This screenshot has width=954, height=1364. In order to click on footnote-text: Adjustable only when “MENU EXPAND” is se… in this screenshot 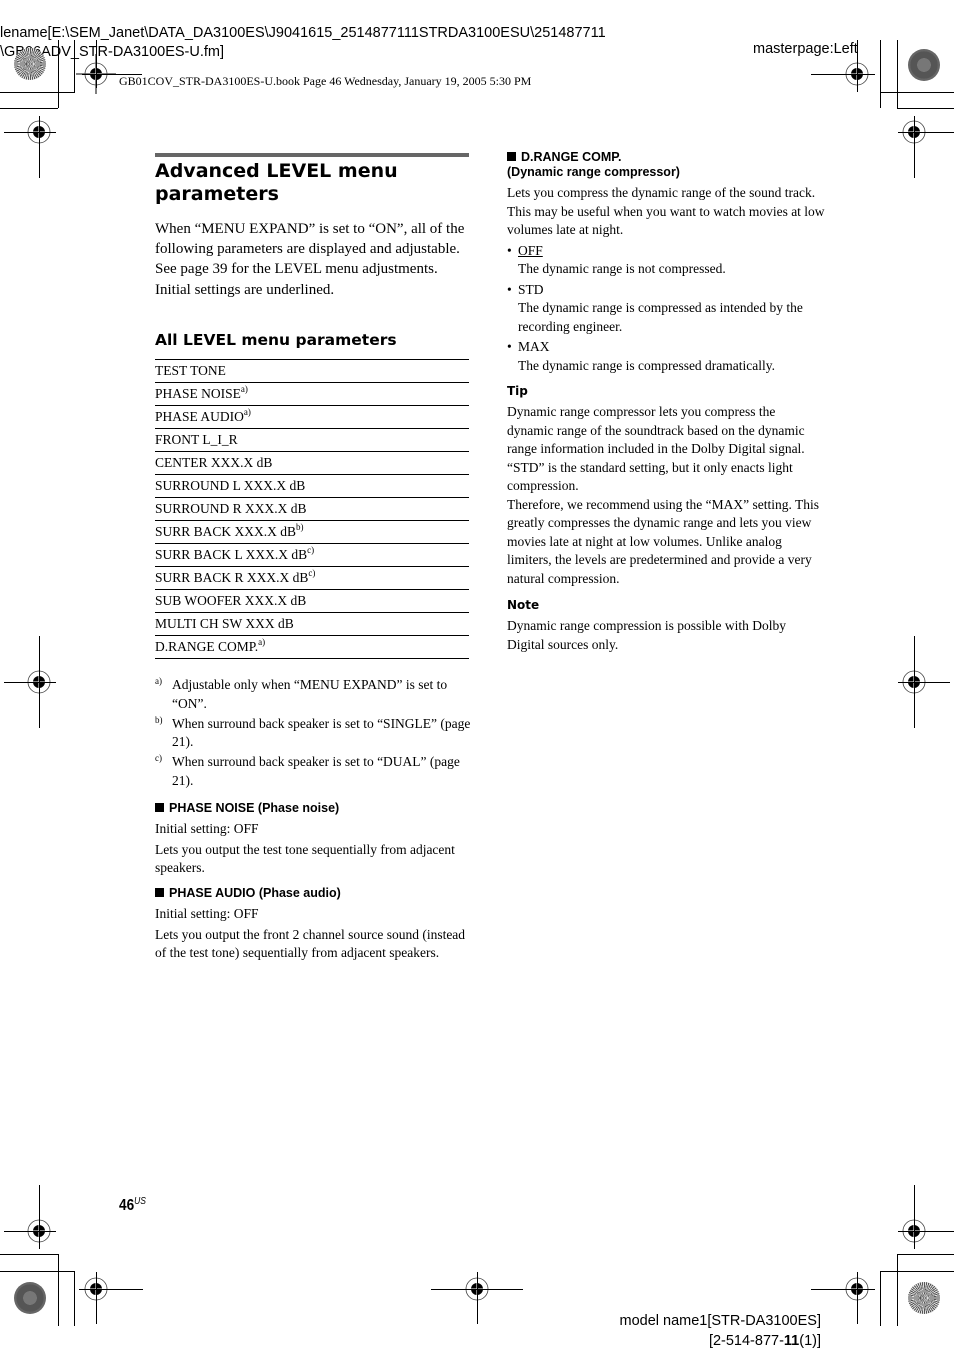, I will do `click(310, 694)`.